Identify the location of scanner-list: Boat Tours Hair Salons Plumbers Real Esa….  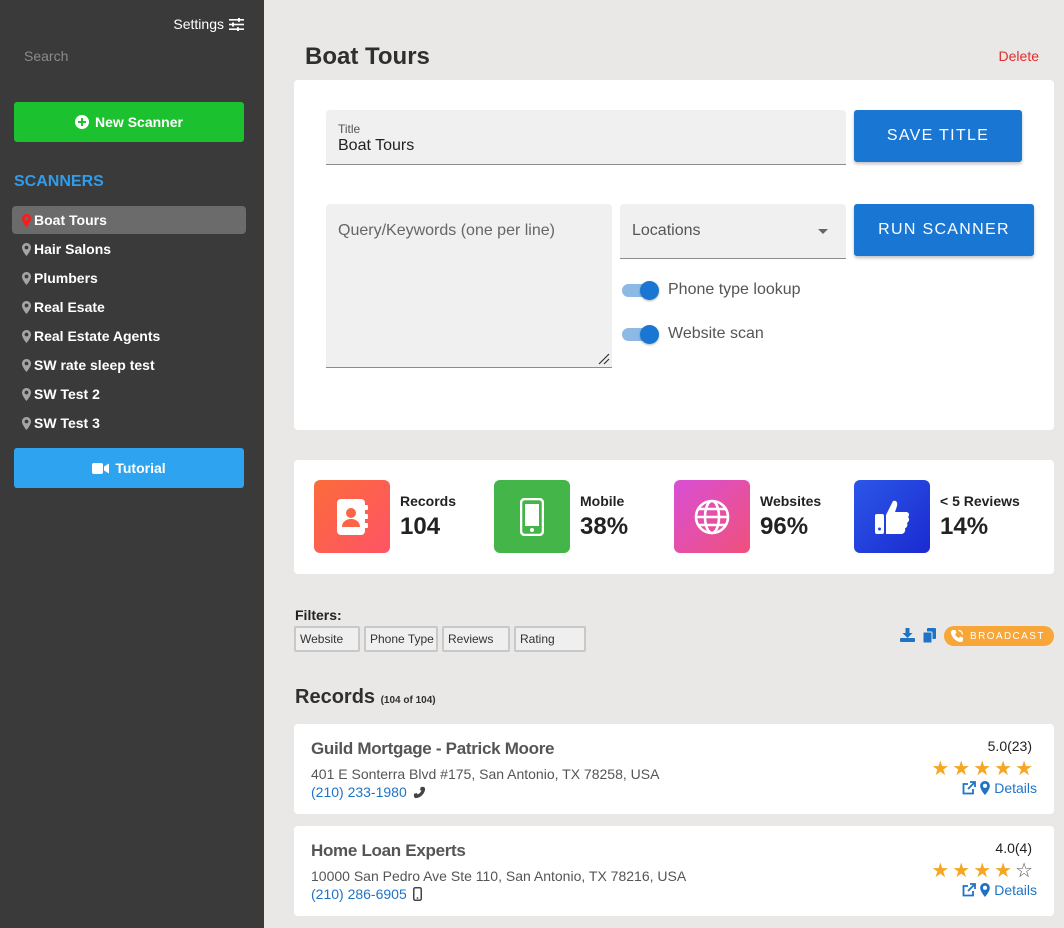
(129, 322).